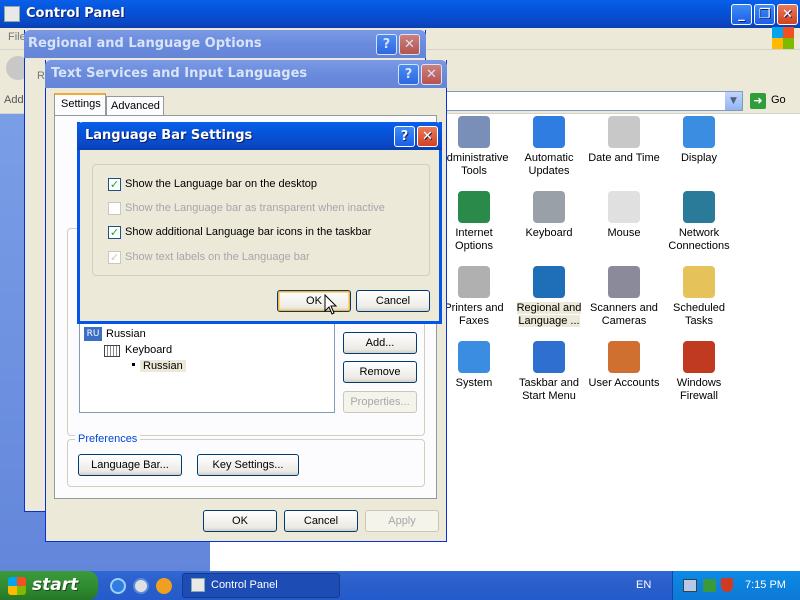  What do you see at coordinates (741, 14) in the screenshot?
I see `minimize-button: _` at bounding box center [741, 14].